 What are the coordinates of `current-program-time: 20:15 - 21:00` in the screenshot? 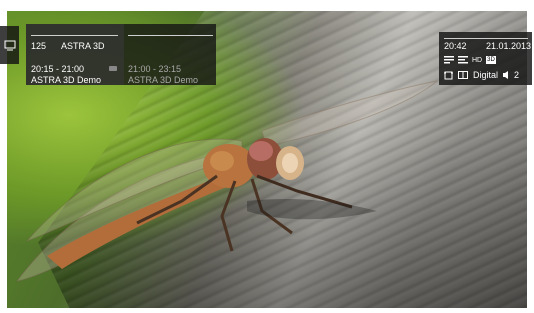 It's located at (58, 69).